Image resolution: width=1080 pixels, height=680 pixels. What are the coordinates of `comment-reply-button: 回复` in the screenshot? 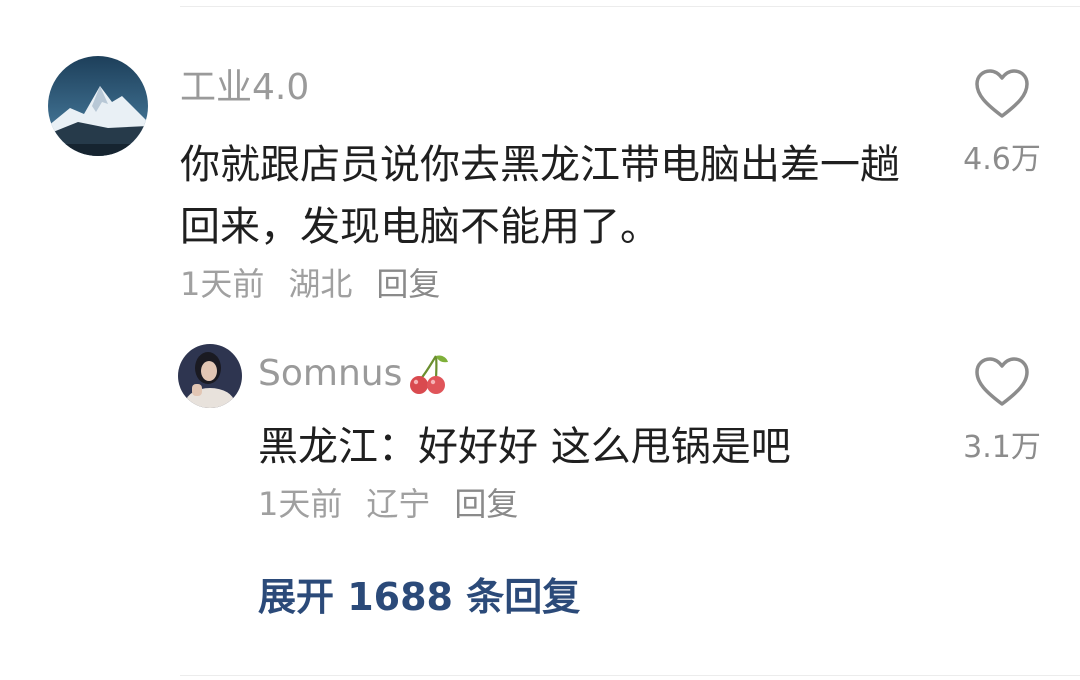 It's located at (408, 284).